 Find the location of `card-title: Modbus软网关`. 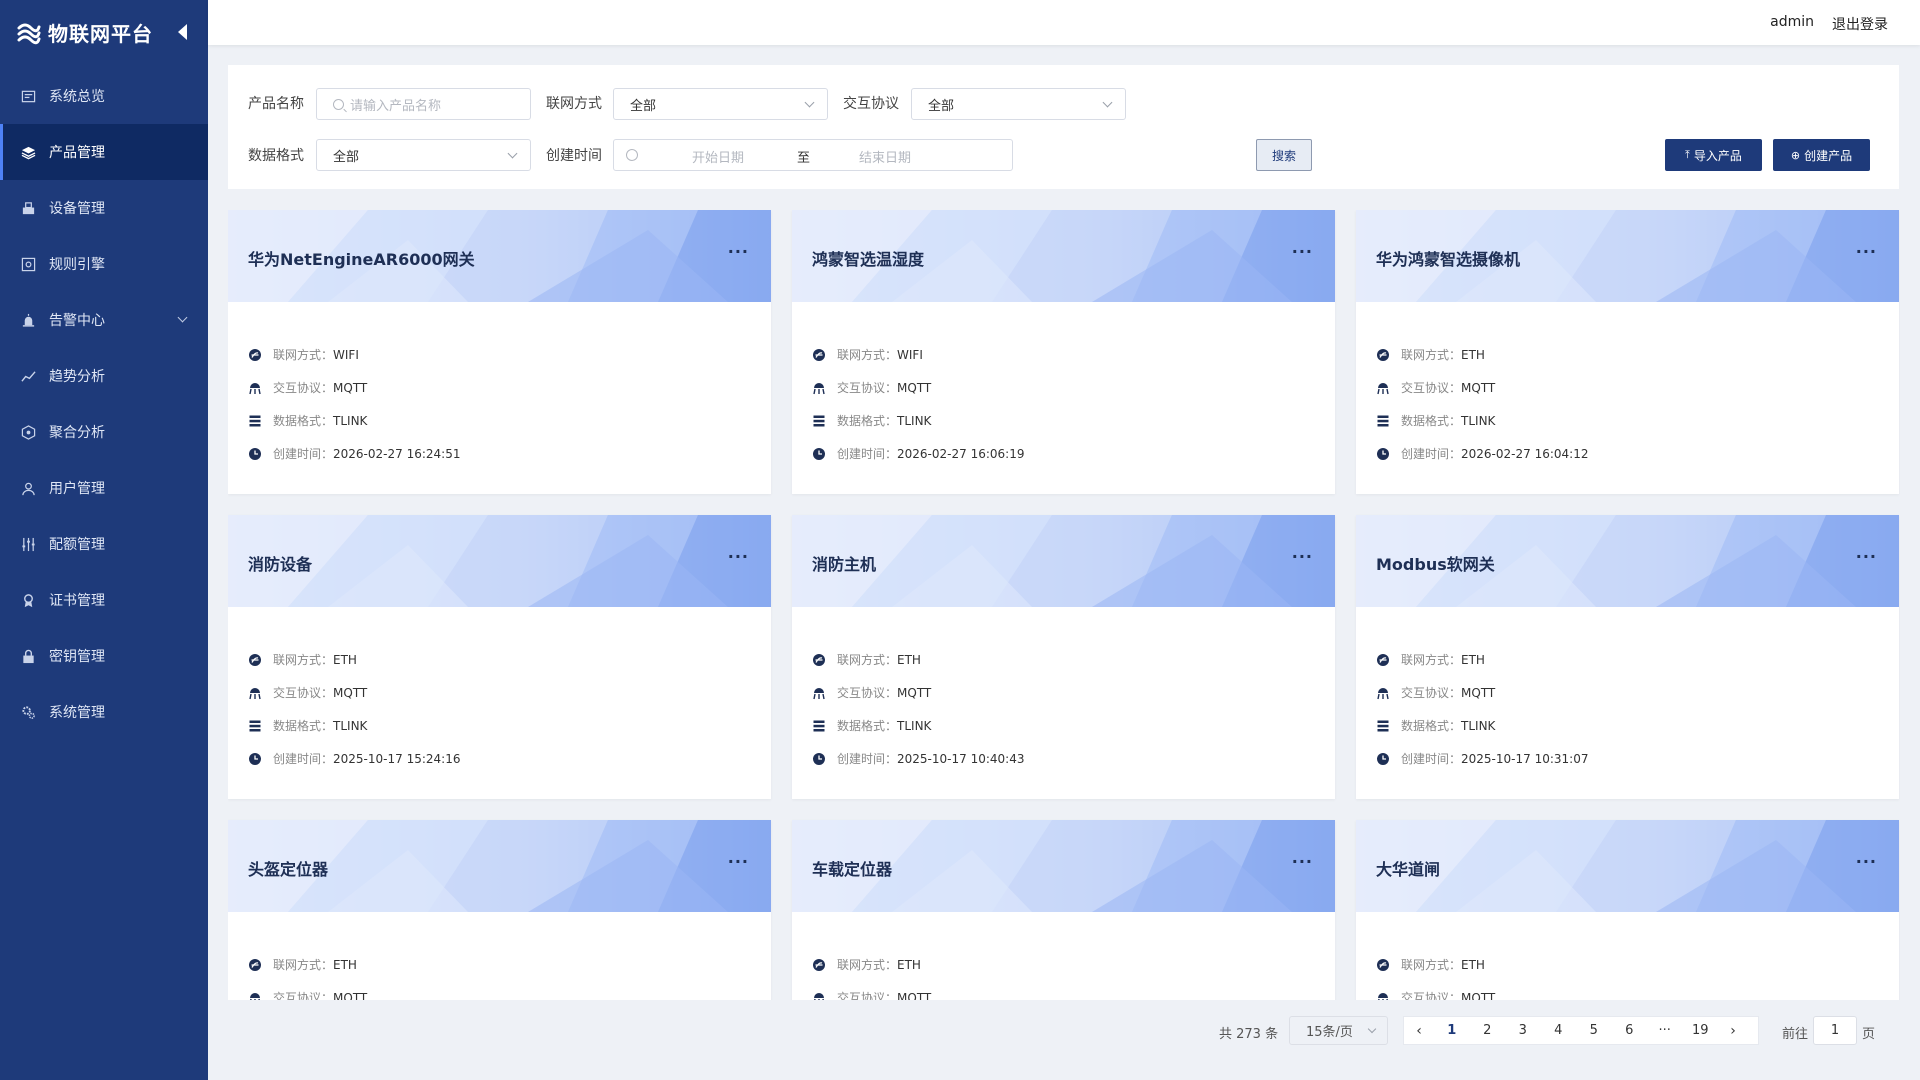

card-title: Modbus软网关 is located at coordinates (1435, 563).